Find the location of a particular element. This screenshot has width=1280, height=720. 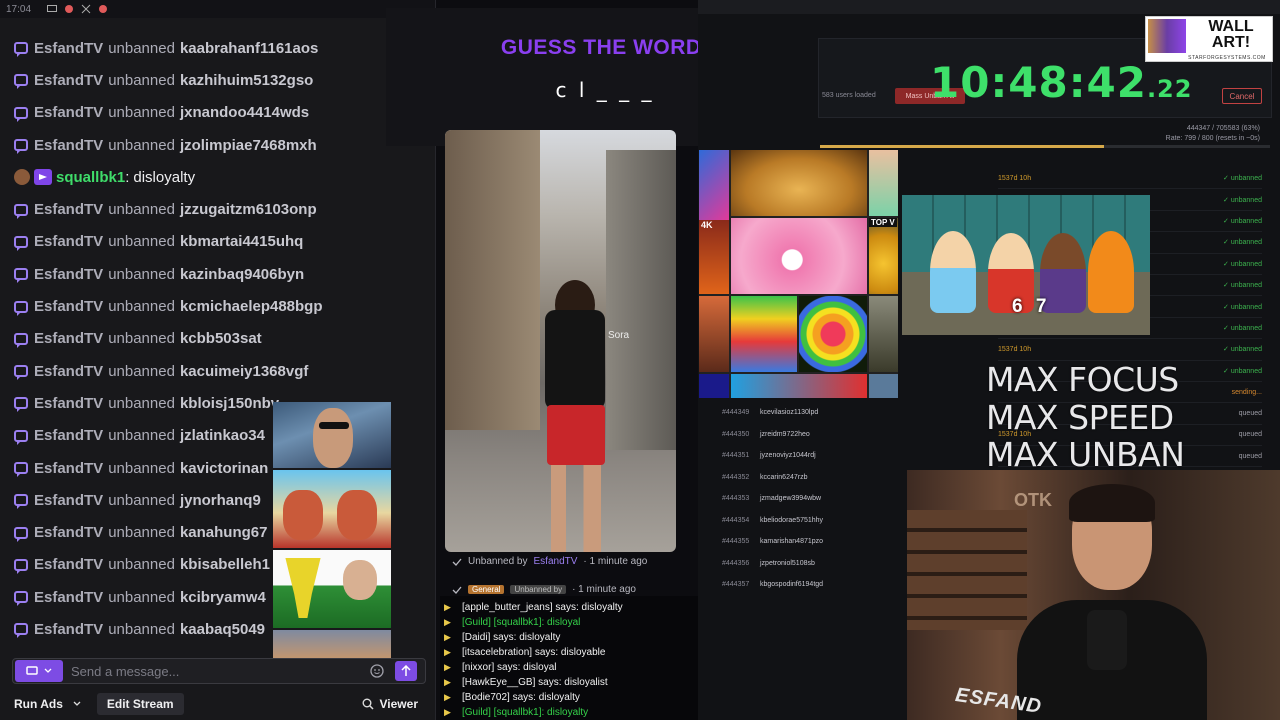

target-username: jxnandoo4414wds is located at coordinates (244, 112).